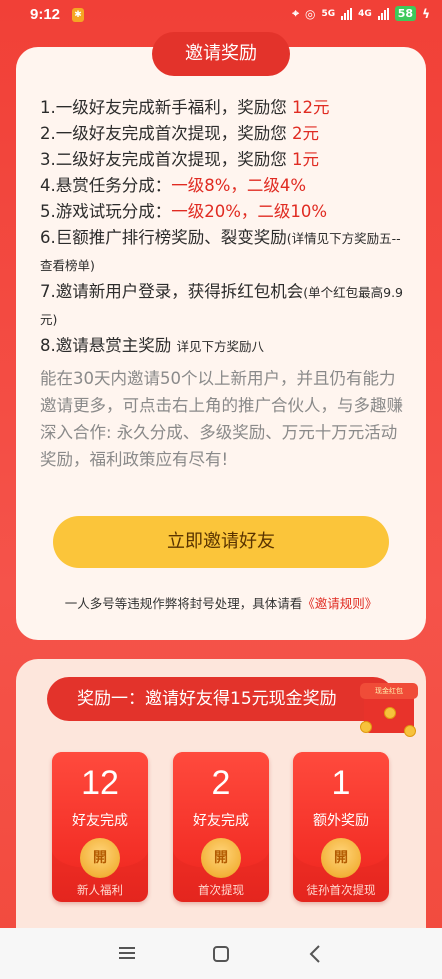  What do you see at coordinates (316, 954) in the screenshot?
I see `back-icon` at bounding box center [316, 954].